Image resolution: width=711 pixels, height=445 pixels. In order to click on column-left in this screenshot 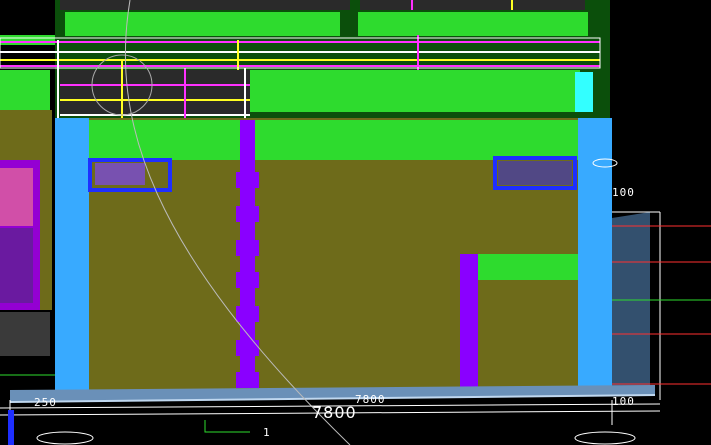, I will do `click(72, 254)`.